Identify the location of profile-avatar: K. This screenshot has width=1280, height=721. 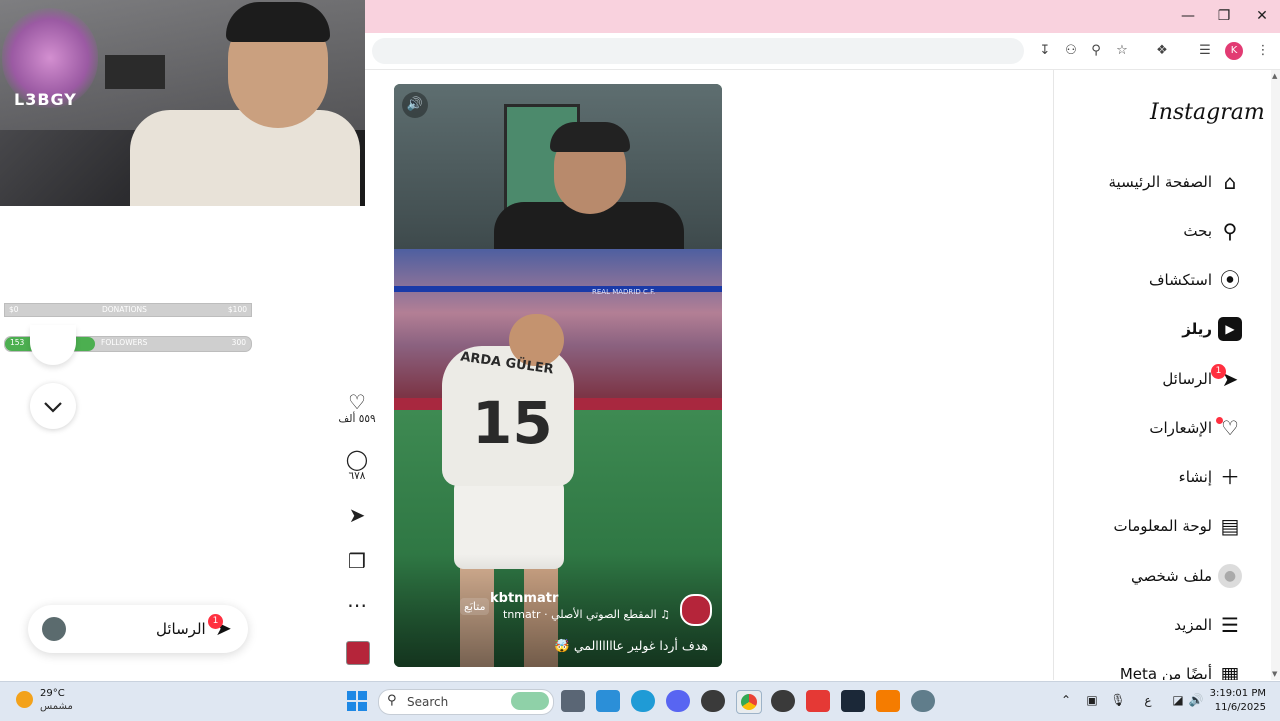
(1234, 51).